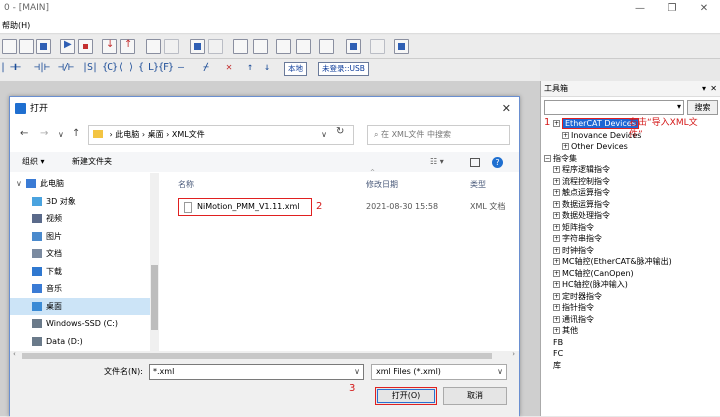 The image size is (720, 417). What do you see at coordinates (324, 135) in the screenshot?
I see `address-dropdown-icon: ∨` at bounding box center [324, 135].